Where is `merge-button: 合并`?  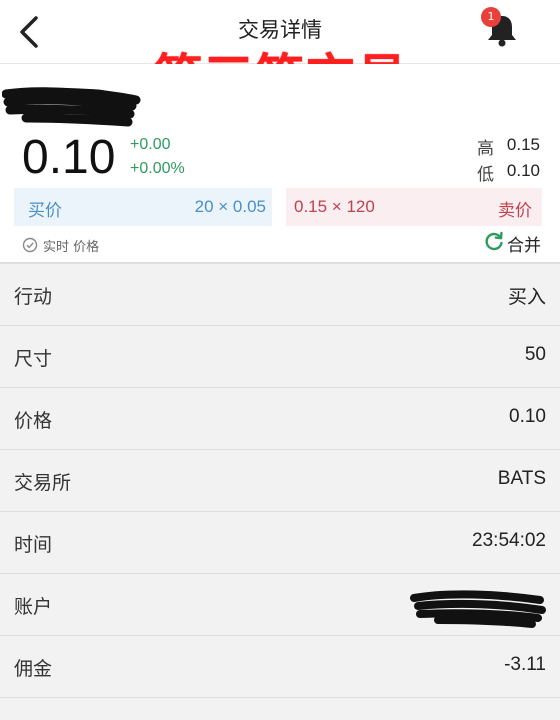
merge-button: 合并 is located at coordinates (524, 243).